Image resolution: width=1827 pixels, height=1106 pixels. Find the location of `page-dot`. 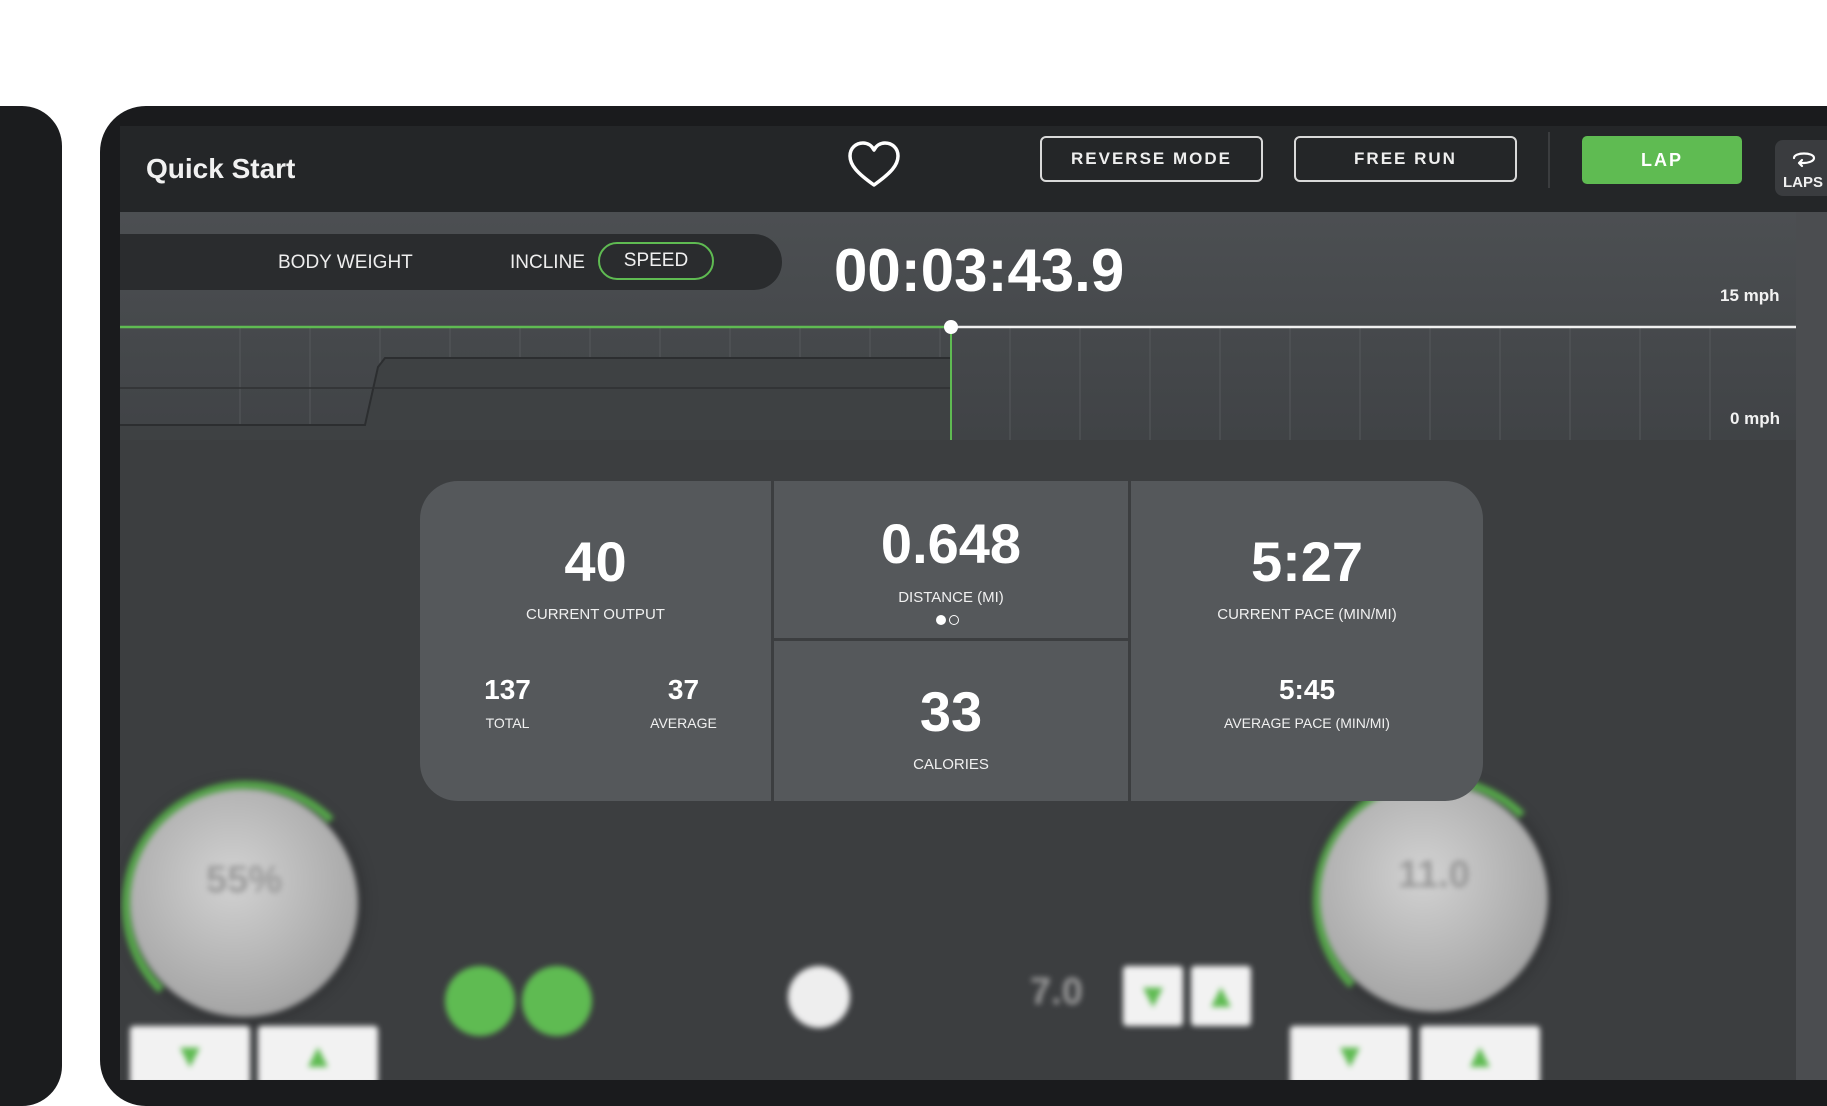

page-dot is located at coordinates (954, 620).